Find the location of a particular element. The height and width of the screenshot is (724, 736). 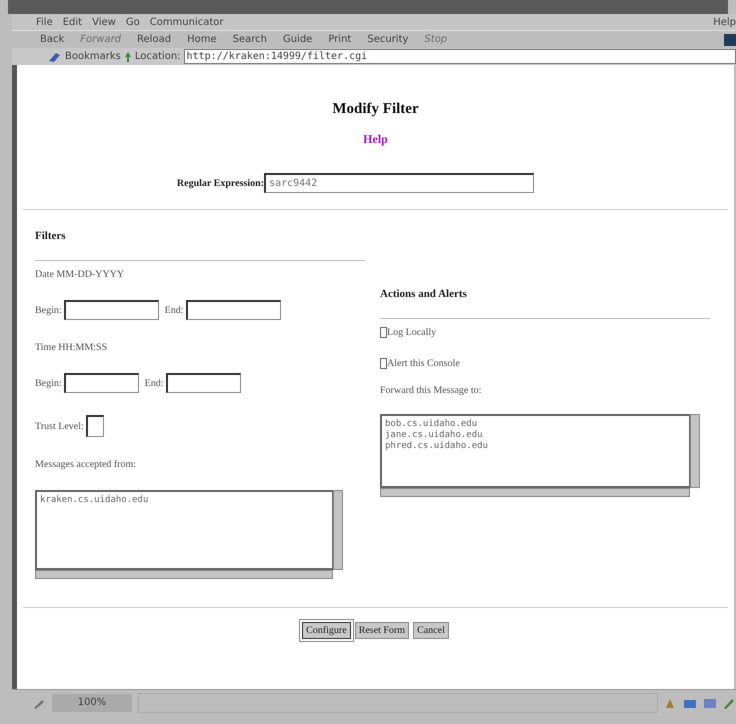

date-begin-field is located at coordinates (111, 310).